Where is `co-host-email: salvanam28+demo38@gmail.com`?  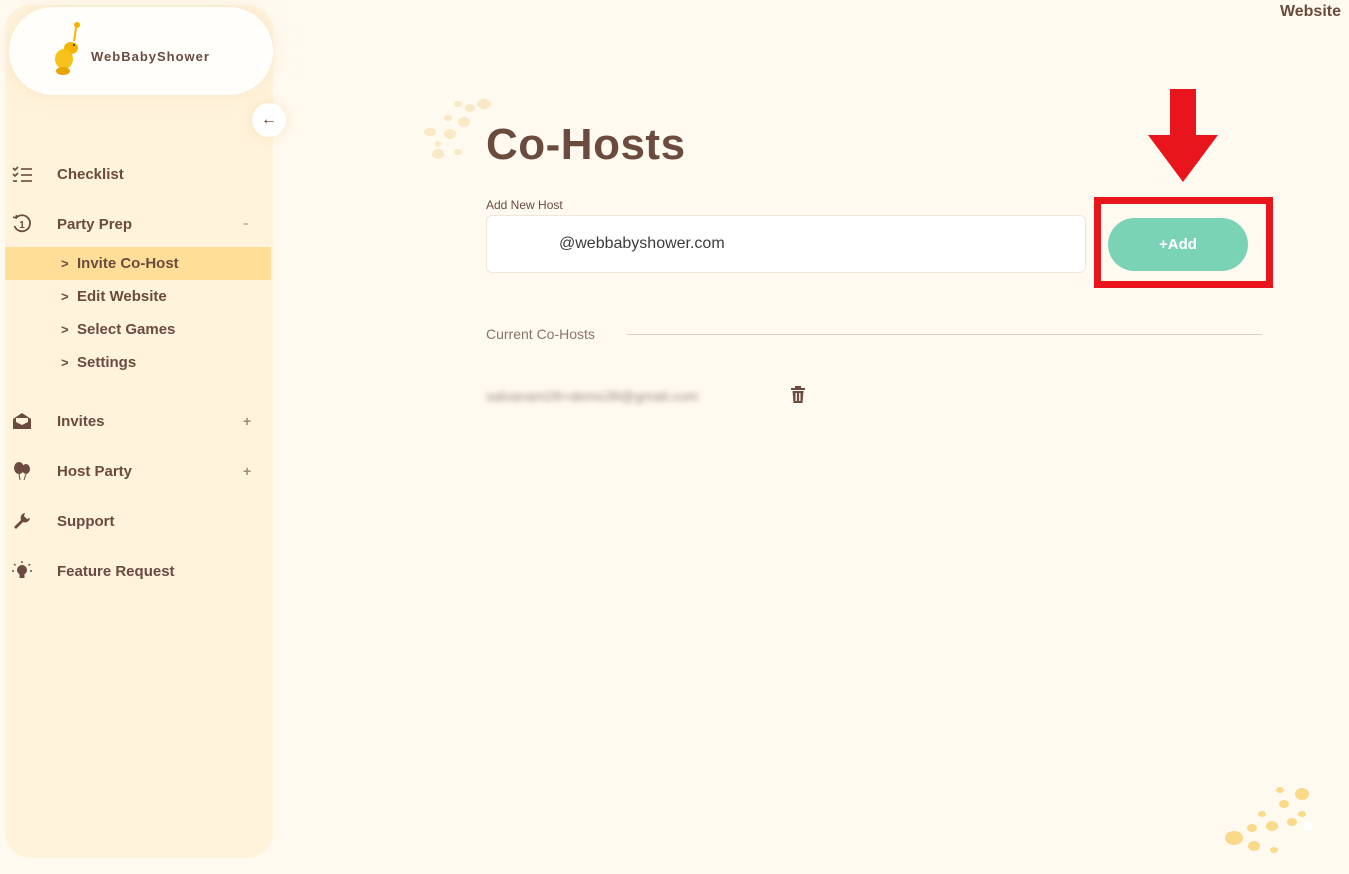
co-host-email: salvanam28+demo38@gmail.com is located at coordinates (592, 396).